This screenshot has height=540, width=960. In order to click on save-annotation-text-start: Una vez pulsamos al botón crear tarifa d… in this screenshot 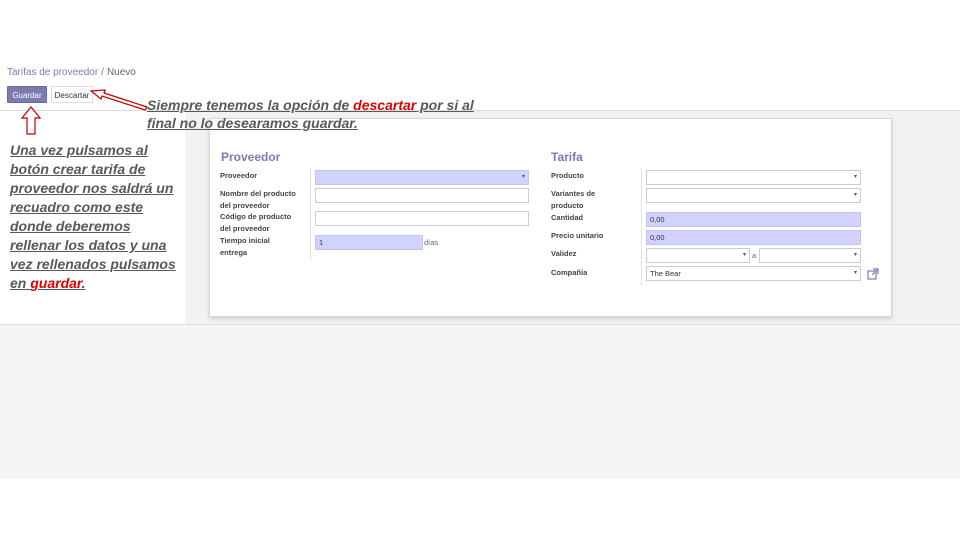, I will do `click(93, 216)`.